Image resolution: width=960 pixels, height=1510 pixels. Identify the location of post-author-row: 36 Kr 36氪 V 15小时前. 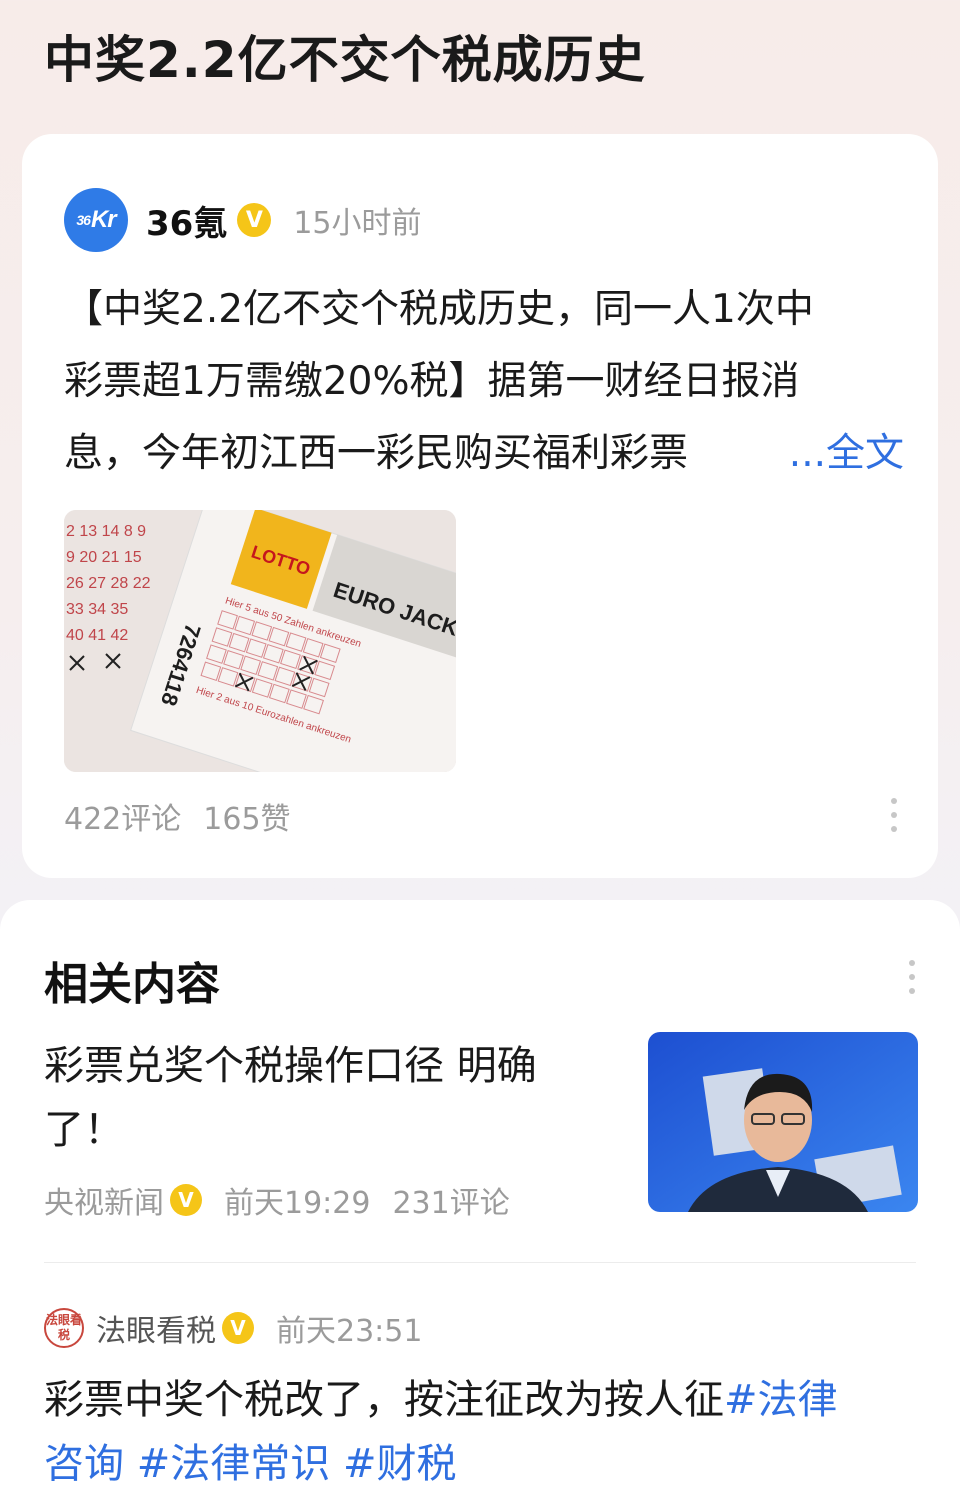
(243, 220).